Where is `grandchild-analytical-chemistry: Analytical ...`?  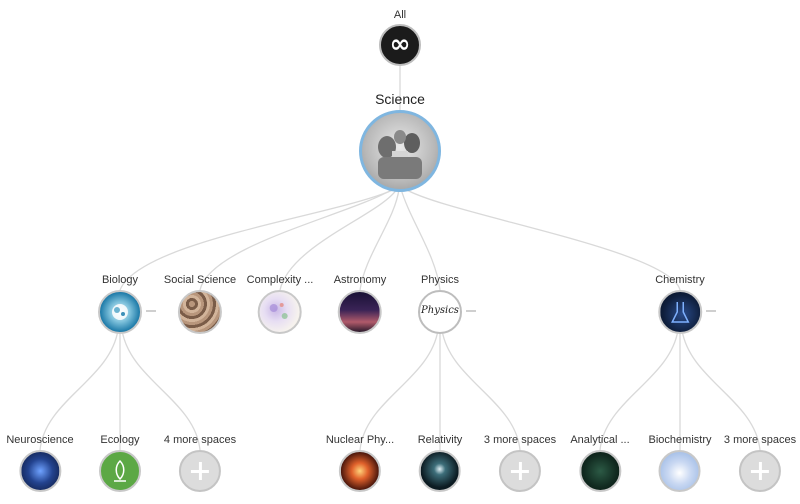 grandchild-analytical-chemistry: Analytical ... is located at coordinates (600, 462).